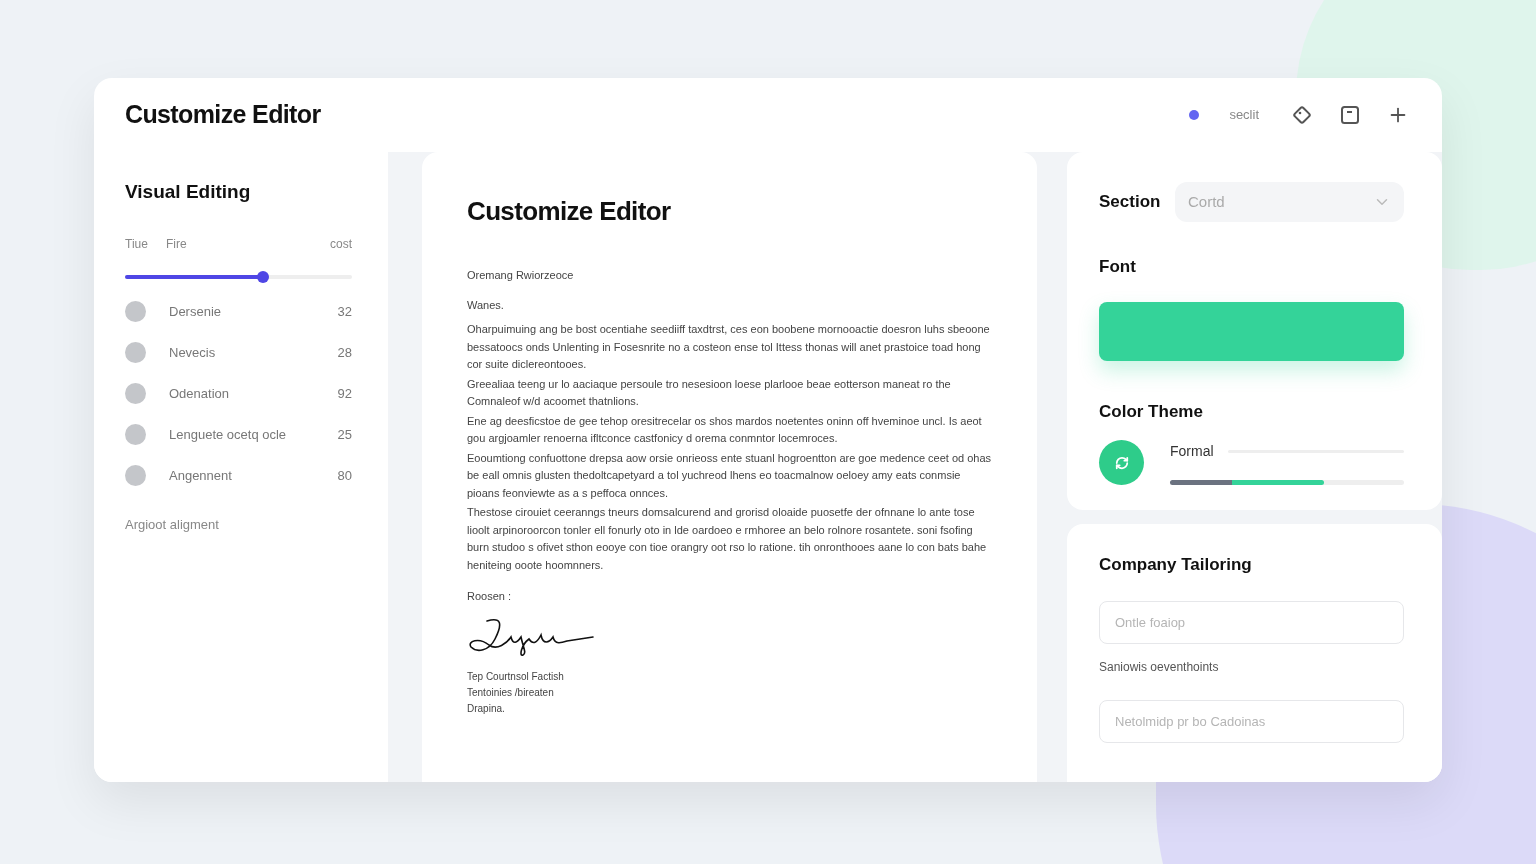 This screenshot has height=864, width=1536. What do you see at coordinates (1251, 622) in the screenshot?
I see `input-field: Ontle foaiop` at bounding box center [1251, 622].